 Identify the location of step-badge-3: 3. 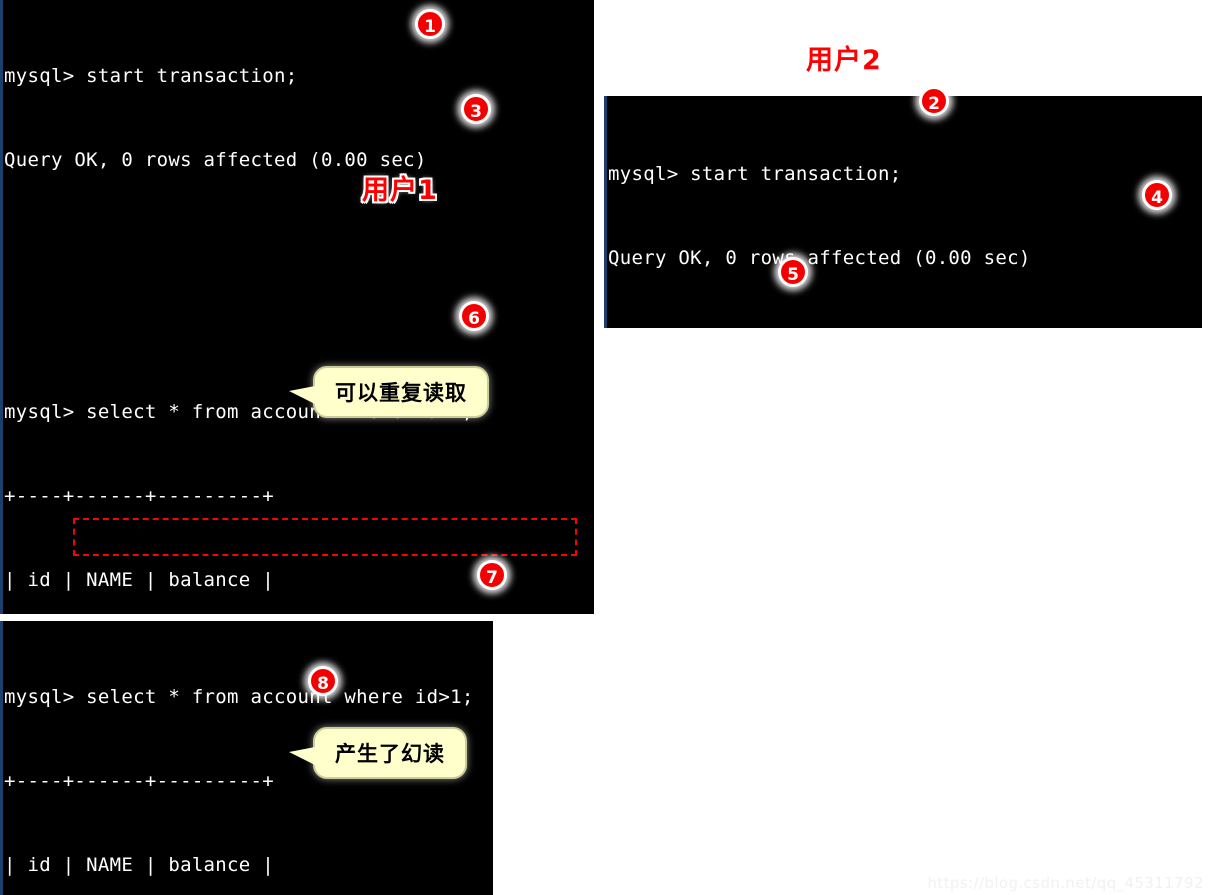
(476, 109).